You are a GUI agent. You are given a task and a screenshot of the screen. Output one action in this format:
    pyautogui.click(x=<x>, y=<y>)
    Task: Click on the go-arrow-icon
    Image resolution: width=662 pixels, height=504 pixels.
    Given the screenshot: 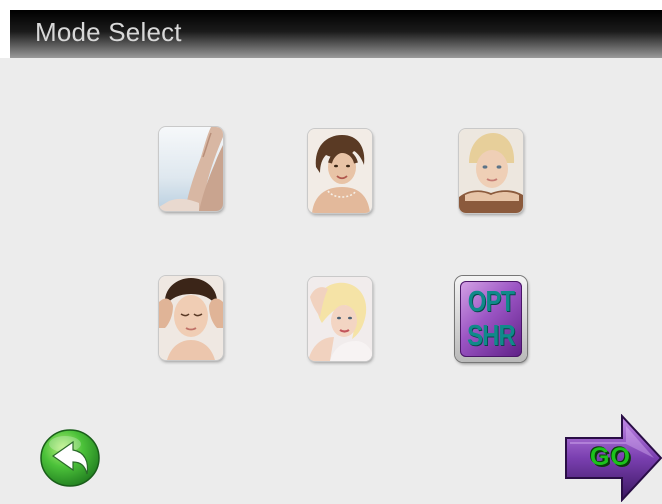 What is the action you would take?
    pyautogui.click(x=613, y=458)
    